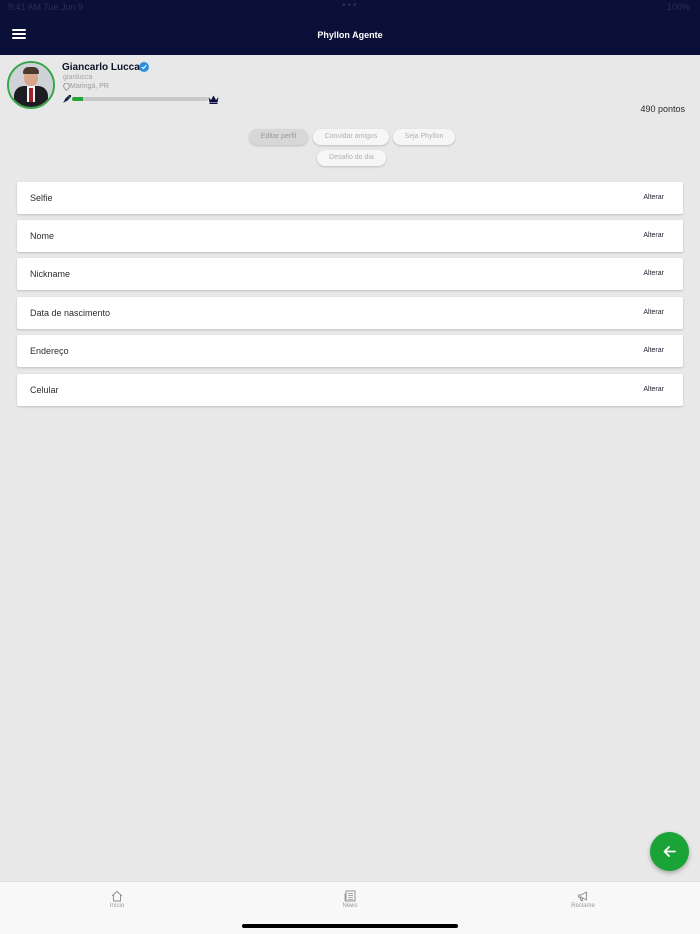 This screenshot has width=700, height=934. Describe the element at coordinates (31, 85) in the screenshot. I see `avatar` at that location.